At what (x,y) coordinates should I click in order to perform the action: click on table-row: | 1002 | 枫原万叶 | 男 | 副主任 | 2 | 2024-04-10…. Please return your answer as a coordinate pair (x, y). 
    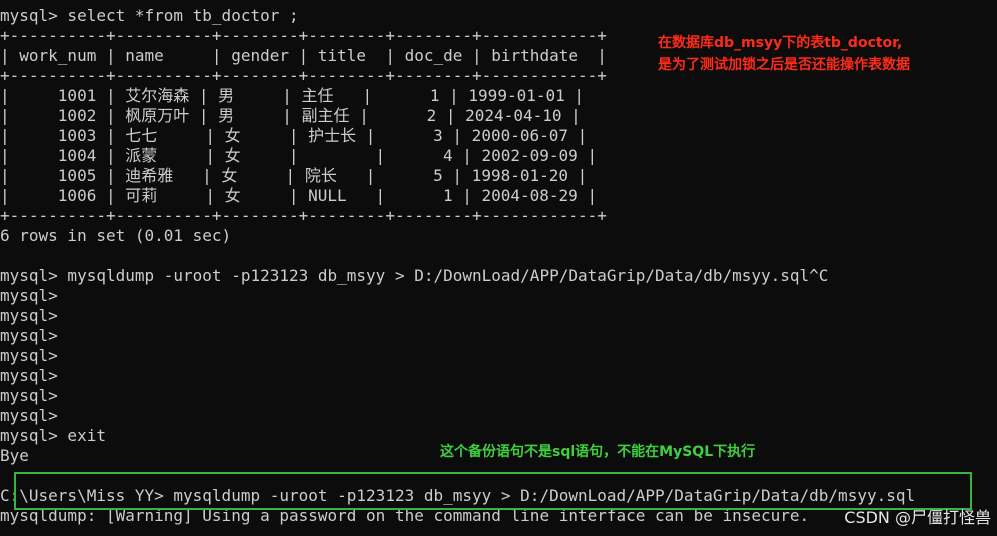
    Looking at the image, I should click on (290, 115).